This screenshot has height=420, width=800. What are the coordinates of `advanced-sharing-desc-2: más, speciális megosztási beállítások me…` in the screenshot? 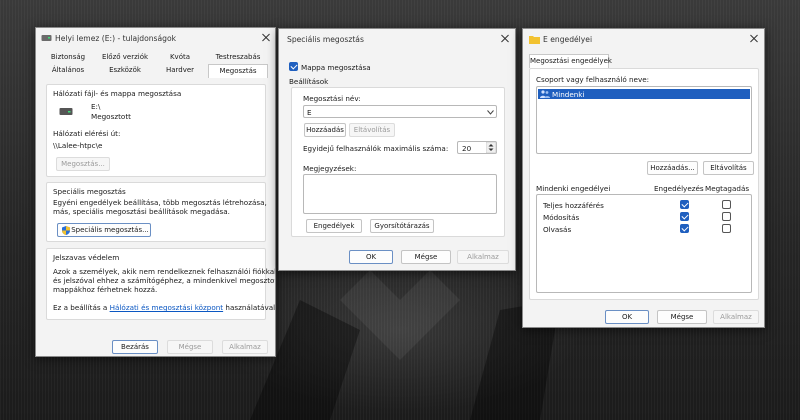 It's located at (141, 211).